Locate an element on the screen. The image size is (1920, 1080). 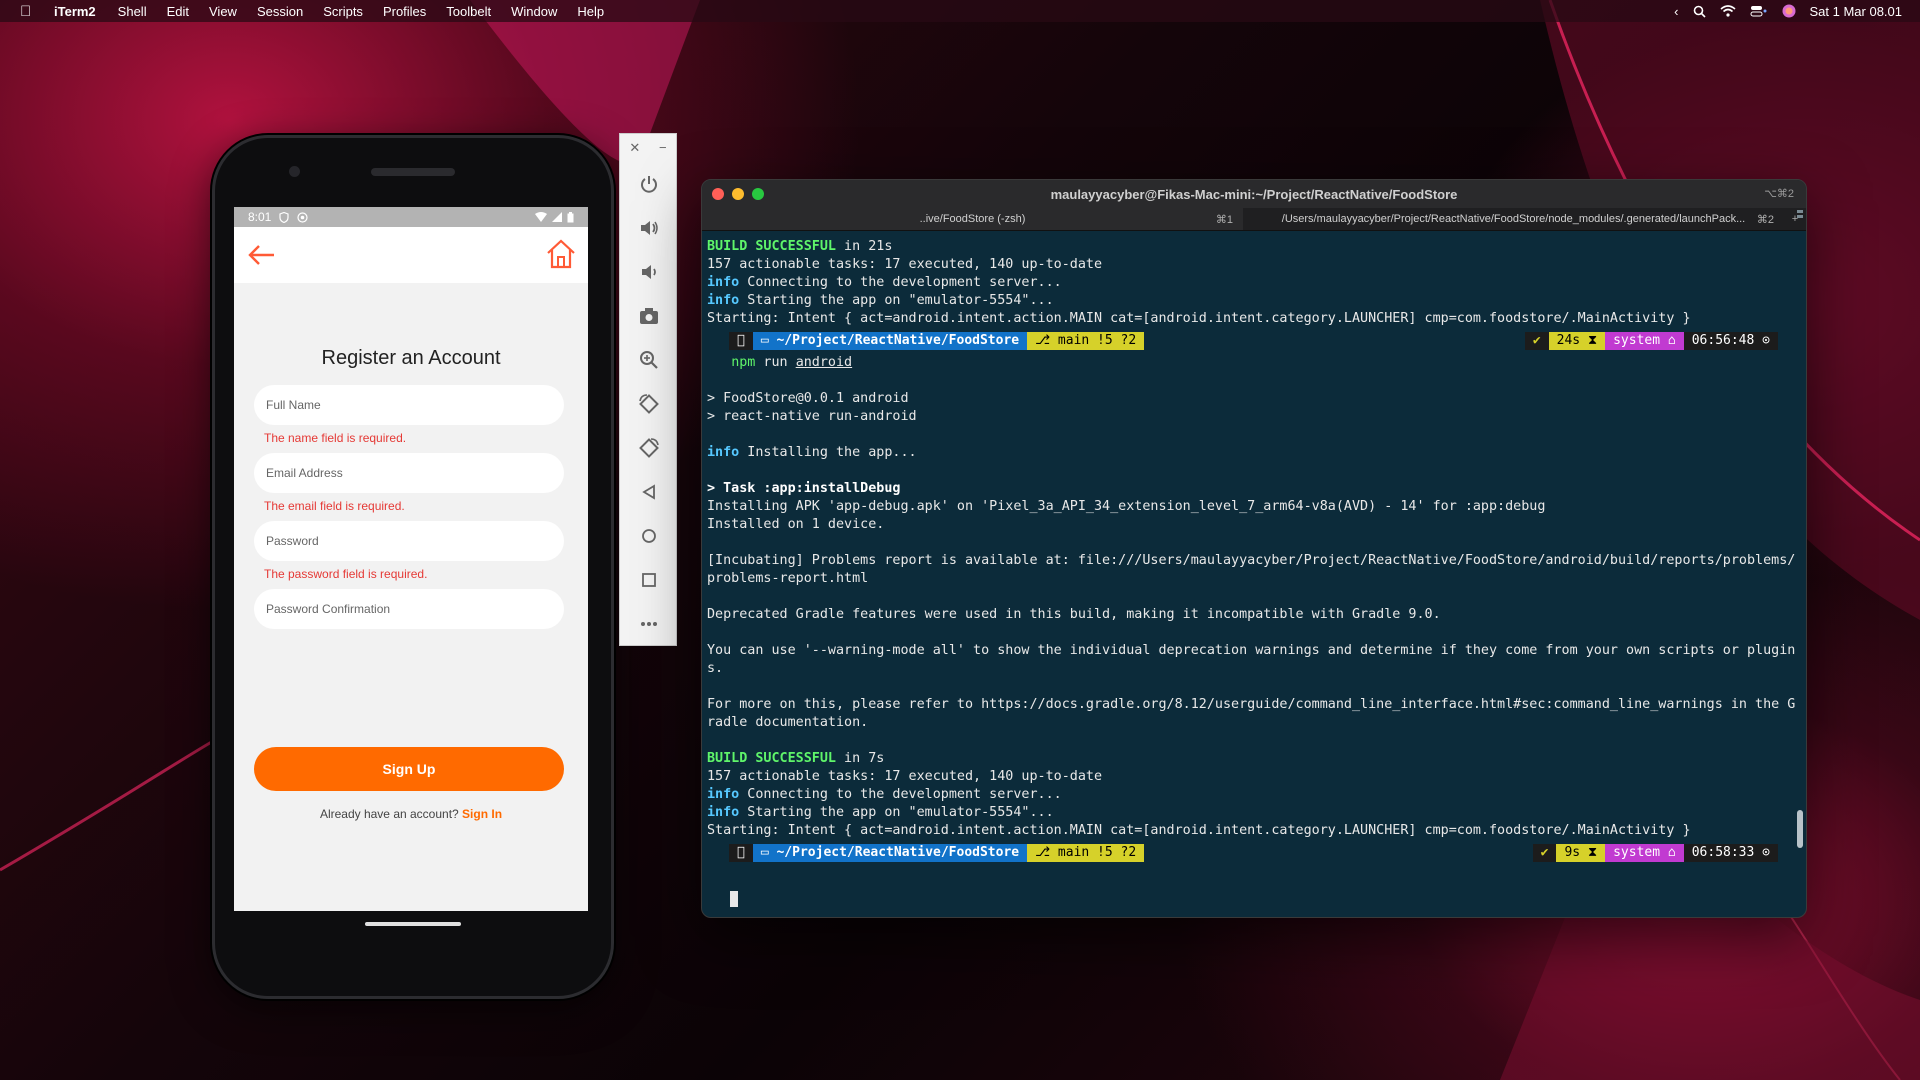
wifi-icon is located at coordinates (1727, 11).